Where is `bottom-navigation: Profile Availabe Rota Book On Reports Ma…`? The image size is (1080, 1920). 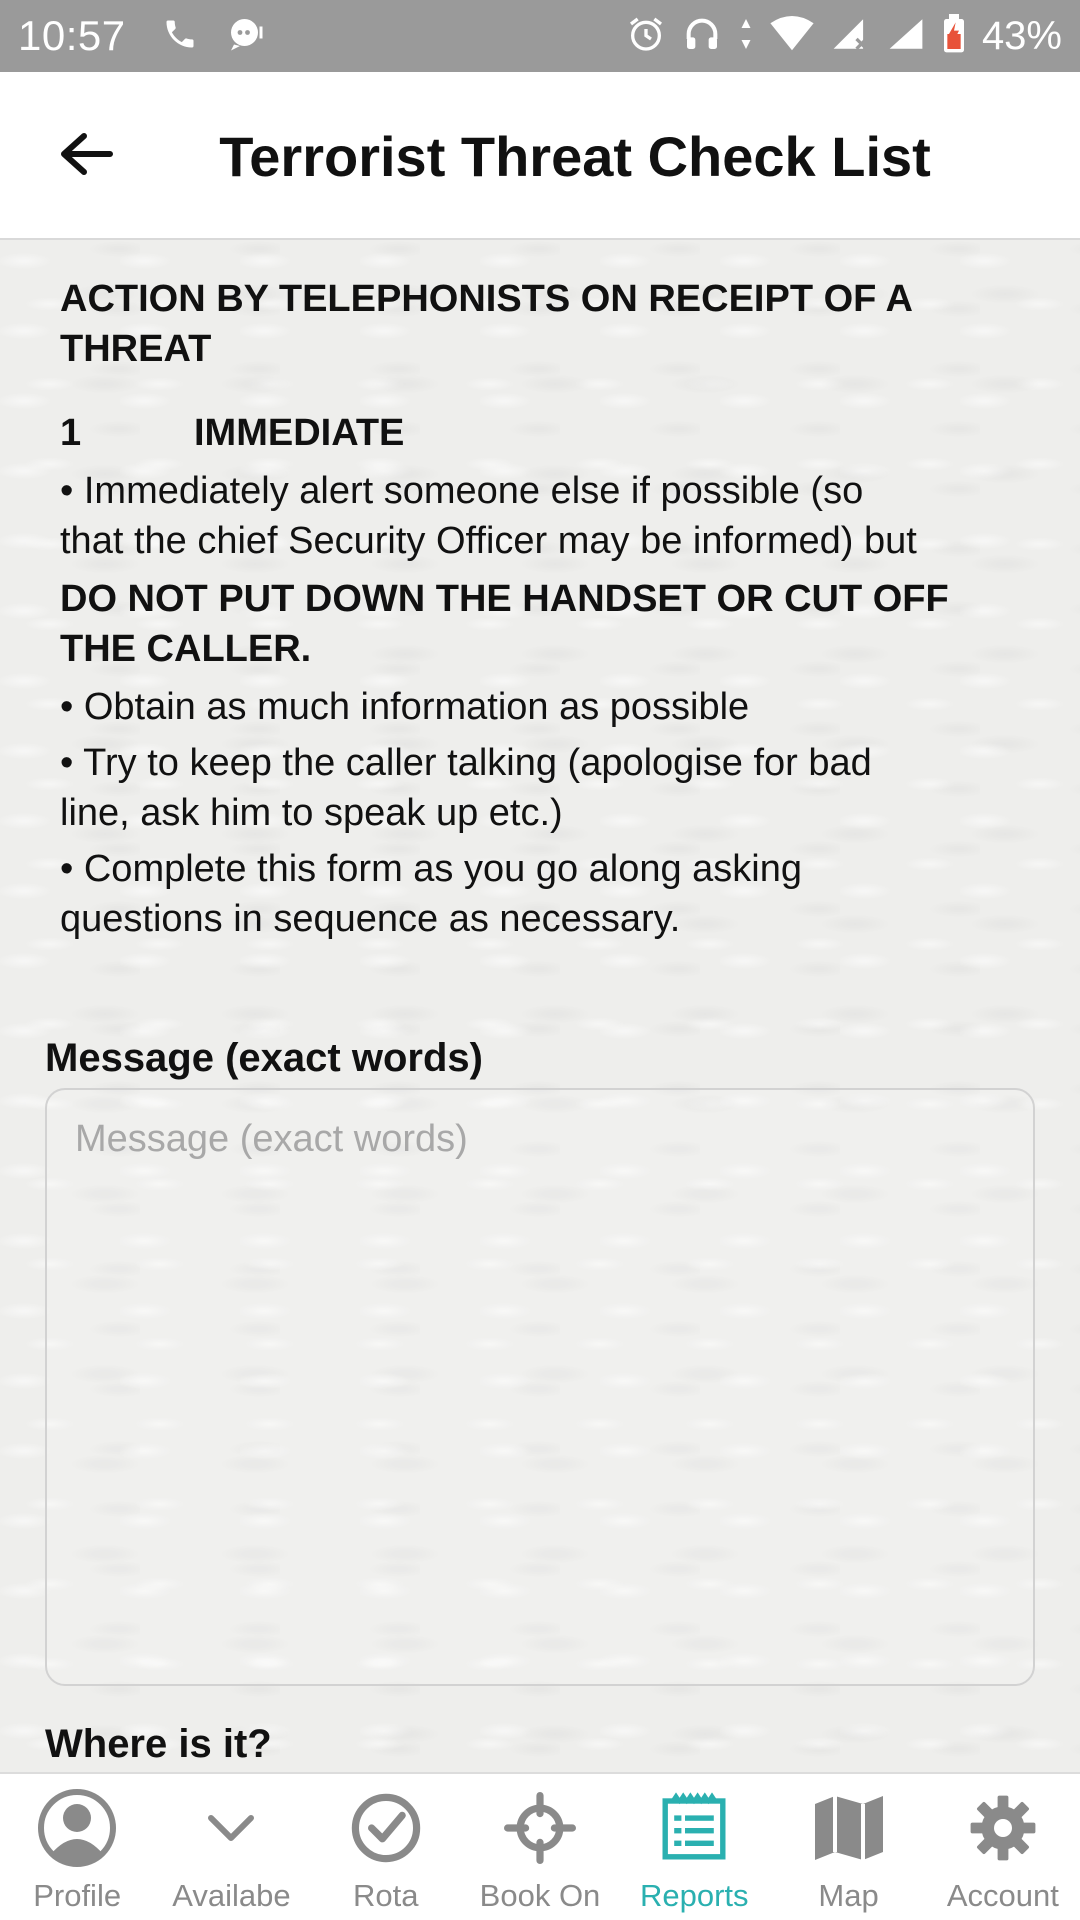
bottom-navigation: Profile Availabe Rota Book On Reports Ma… is located at coordinates (540, 1846).